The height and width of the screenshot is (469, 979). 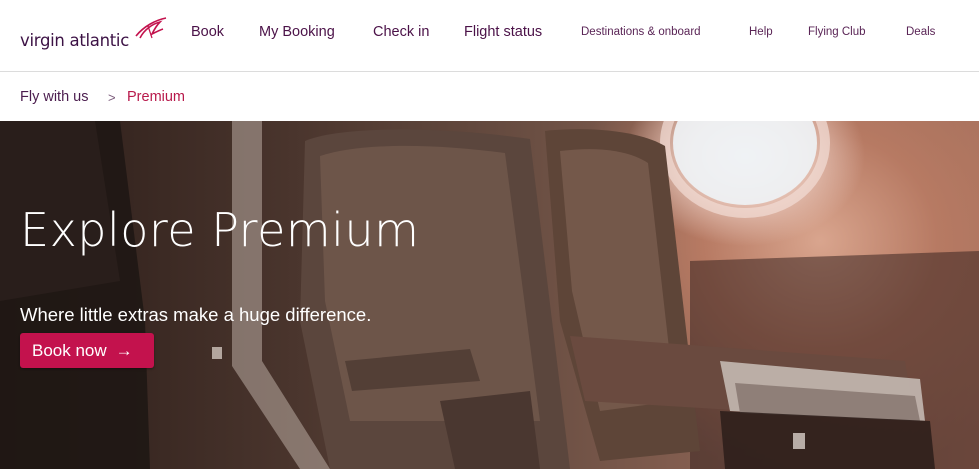 What do you see at coordinates (503, 32) in the screenshot?
I see `nav-item-flight-status: Flight status` at bounding box center [503, 32].